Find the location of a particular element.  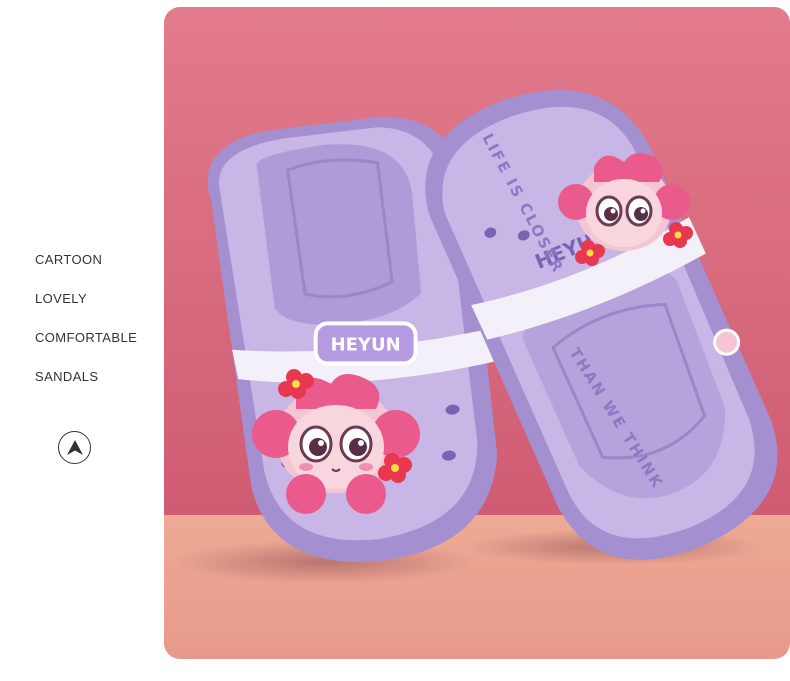

feature-list: CARTOON LOVELY COMFORTABLE SANDALS is located at coordinates (86, 330).